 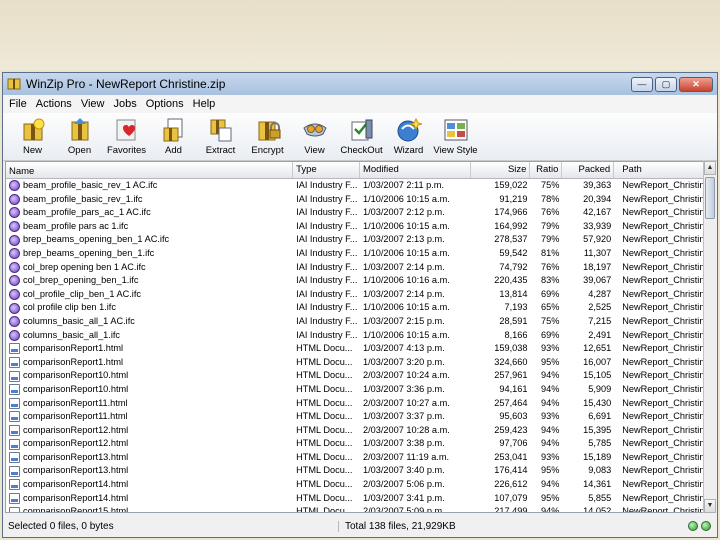 I want to click on file-name-cell: comparisonReport12.html, so click(x=149, y=431).